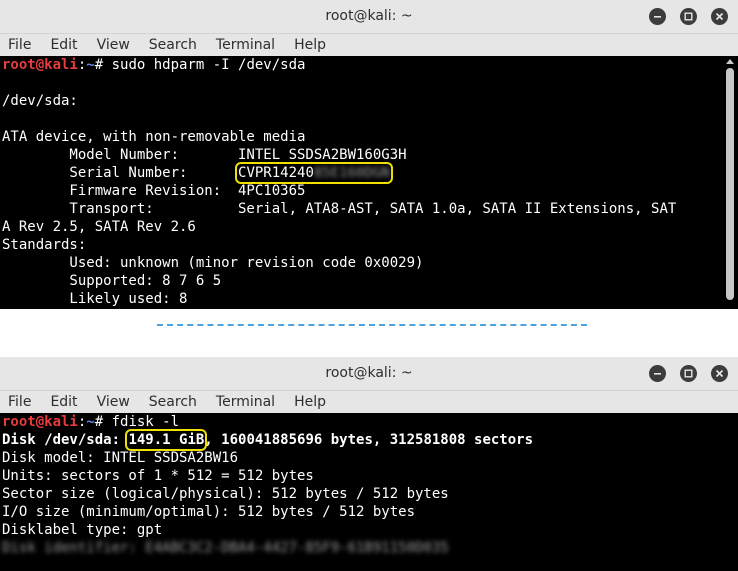  Describe the element at coordinates (120, 173) in the screenshot. I see `serial-label: Serial Number:` at that location.